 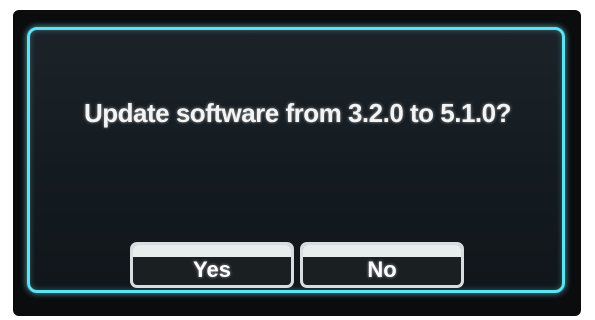 What do you see at coordinates (382, 251) in the screenshot?
I see `no-button-highlight` at bounding box center [382, 251].